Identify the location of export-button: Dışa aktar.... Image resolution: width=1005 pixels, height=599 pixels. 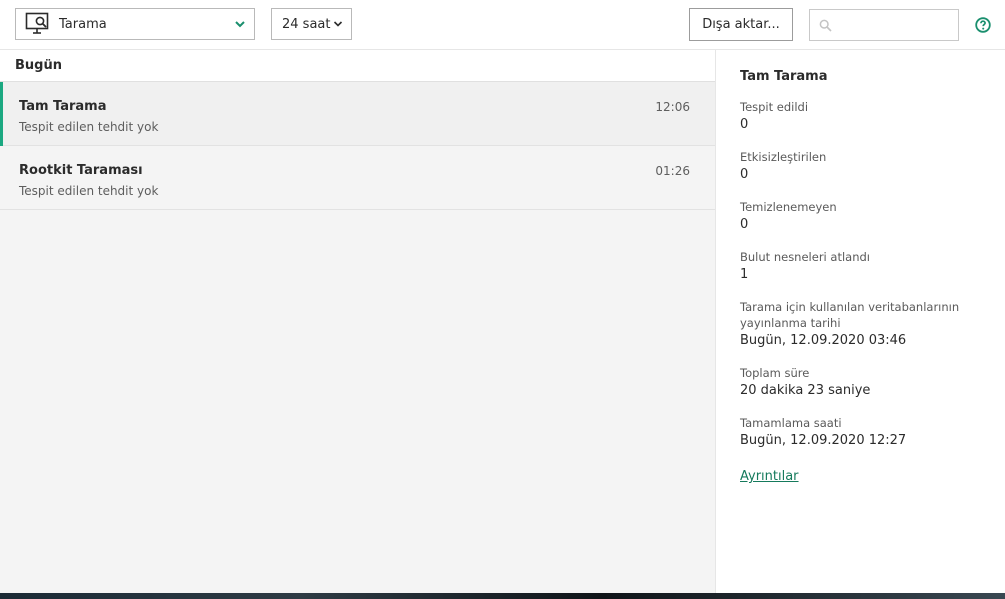
(741, 24).